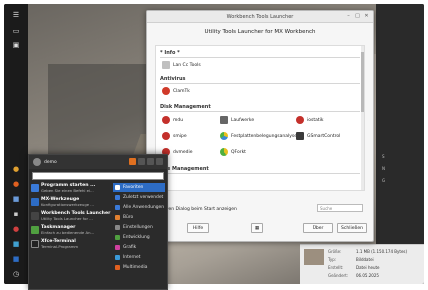 The height and width of the screenshot is (290, 428). Describe the element at coordinates (139, 267) in the screenshot. I see `category-multimedia: Multimedia` at that location.